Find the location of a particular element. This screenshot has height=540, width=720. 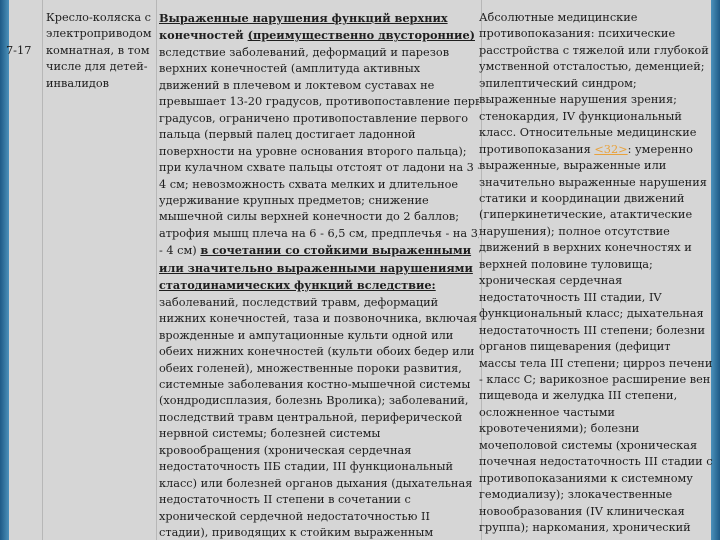

contraindication-line: противопоказаниями к системному is located at coordinates (597, 479).